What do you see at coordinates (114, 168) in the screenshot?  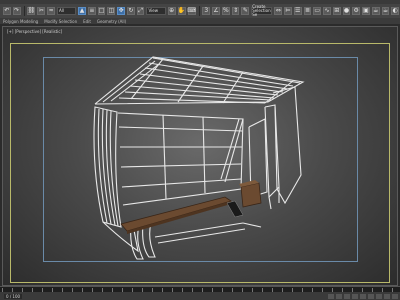 I see `left-panel-slat` at bounding box center [114, 168].